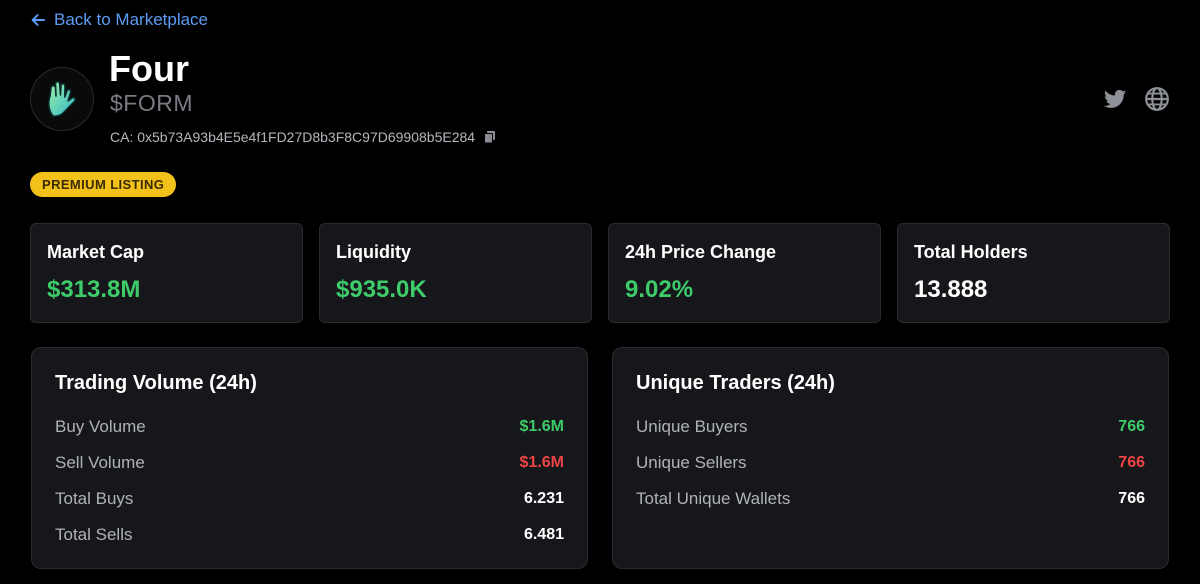 The height and width of the screenshot is (584, 1200). What do you see at coordinates (951, 289) in the screenshot?
I see `stat-value: 13.888` at bounding box center [951, 289].